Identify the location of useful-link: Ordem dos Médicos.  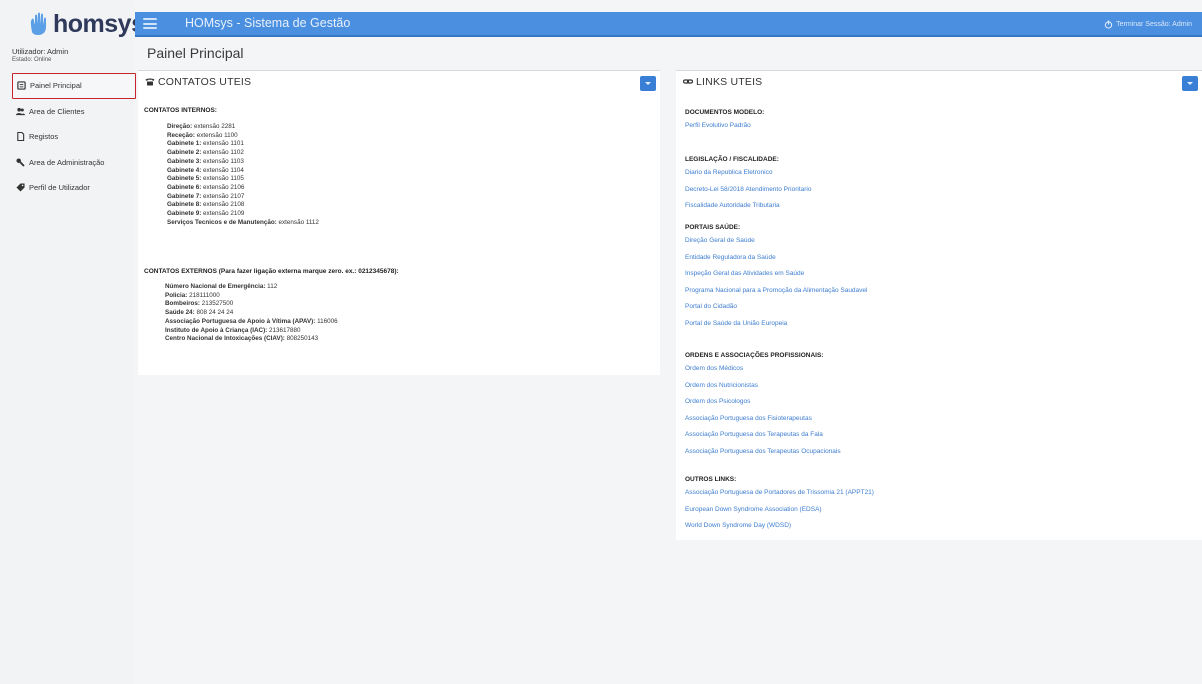
(763, 373).